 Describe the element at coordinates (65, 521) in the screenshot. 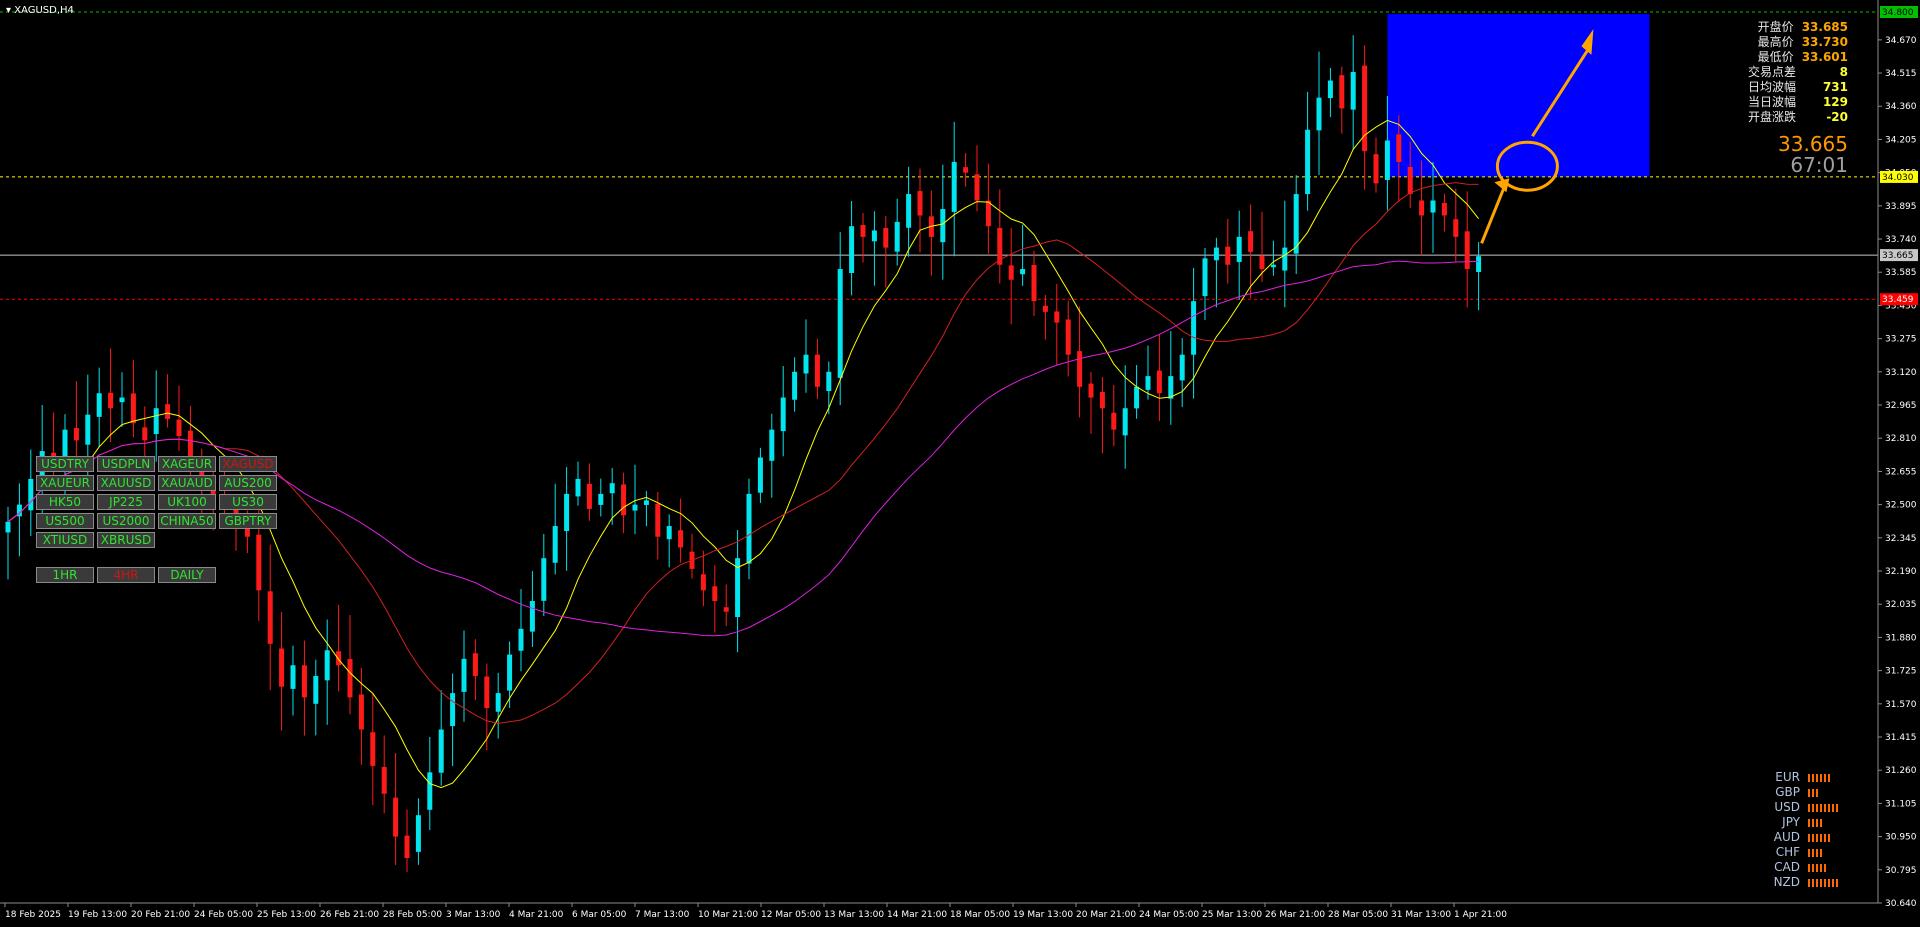

I see `symbol-button-us500: US500` at that location.